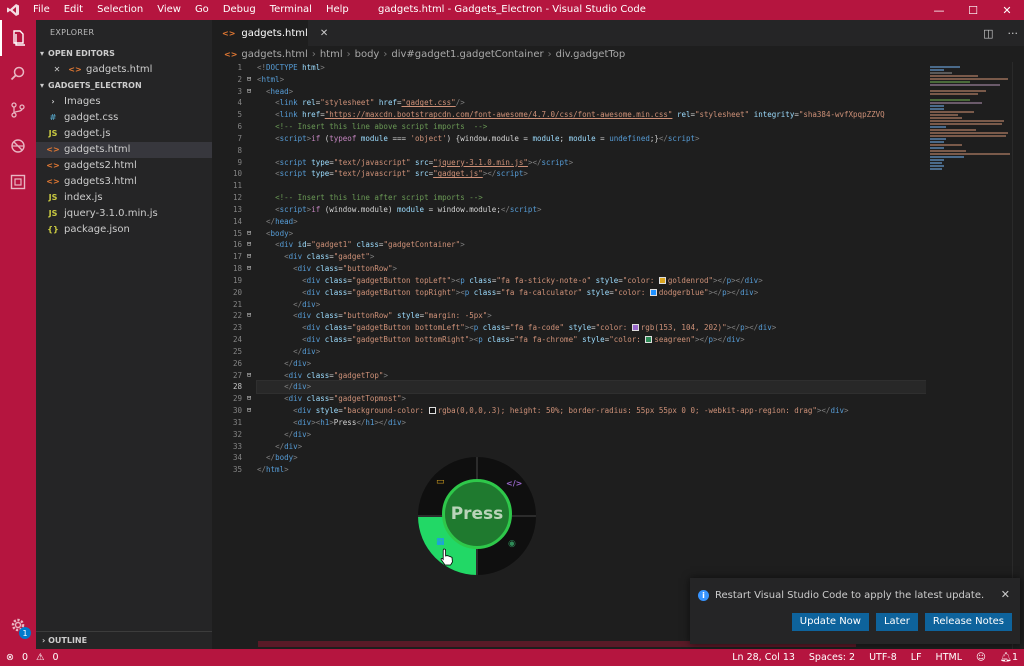 The height and width of the screenshot is (666, 1024). What do you see at coordinates (124, 150) in the screenshot?
I see `file-item-gadgets-html: <> gadgets.html` at bounding box center [124, 150].